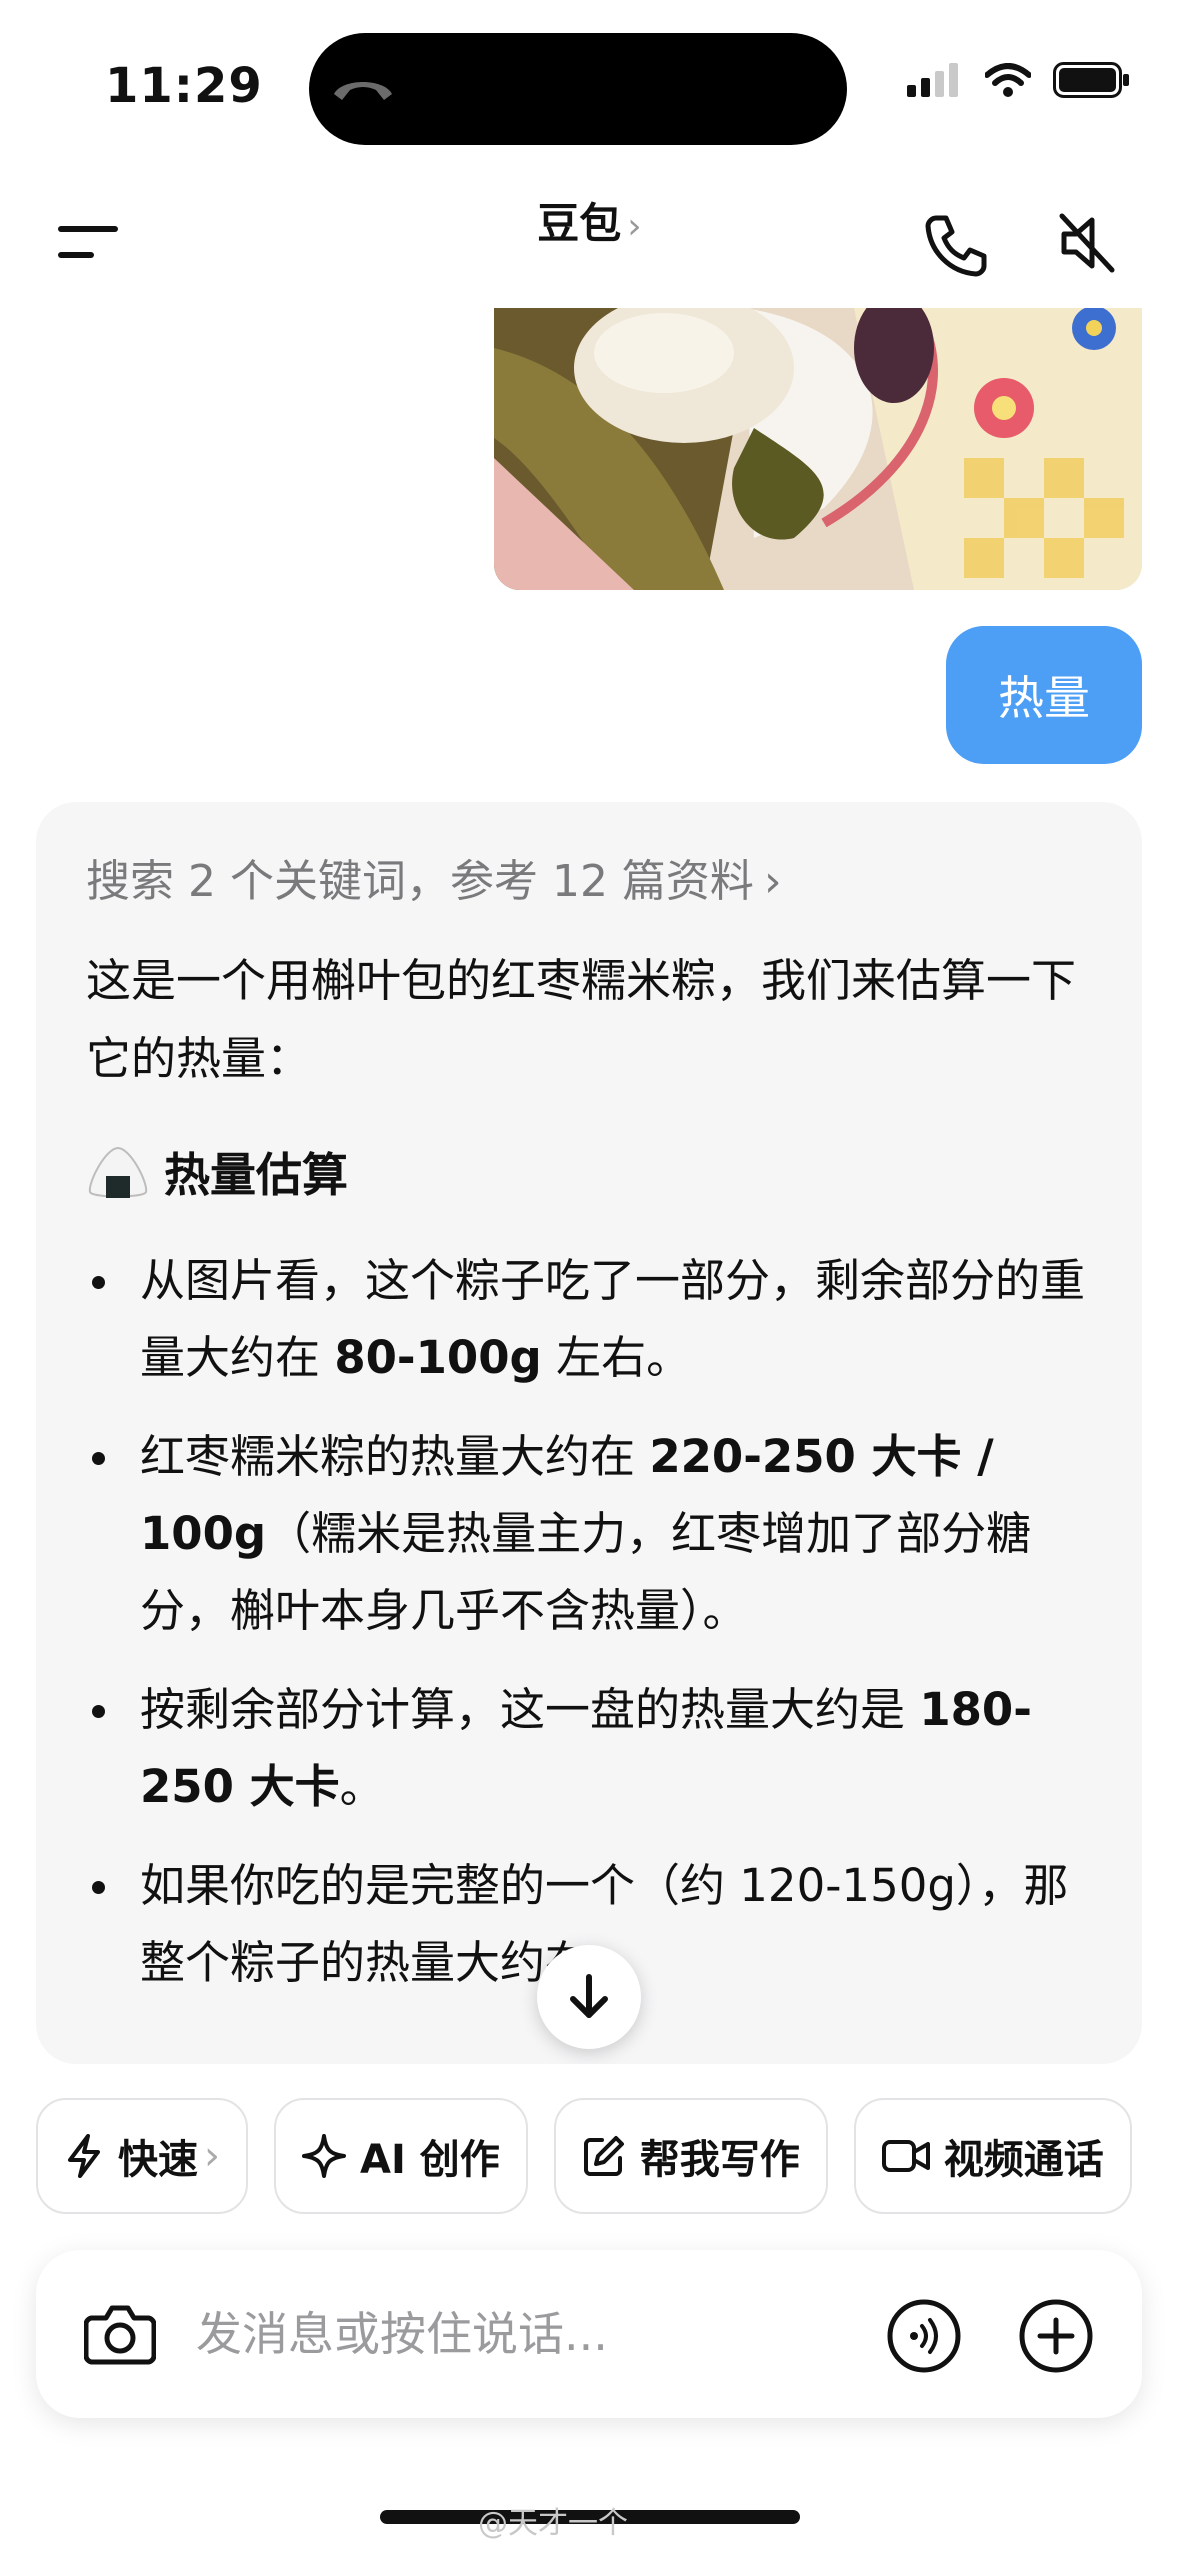 This screenshot has width=1179, height=2556. Describe the element at coordinates (1044, 695) in the screenshot. I see `user-message-bubble: 热量` at that location.